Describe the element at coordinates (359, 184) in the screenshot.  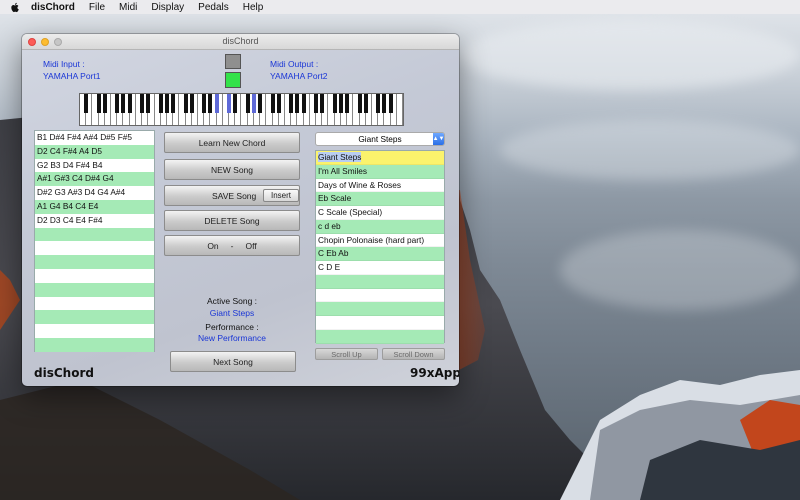
I see `song-row-label: Days of Wine & Roses` at that location.